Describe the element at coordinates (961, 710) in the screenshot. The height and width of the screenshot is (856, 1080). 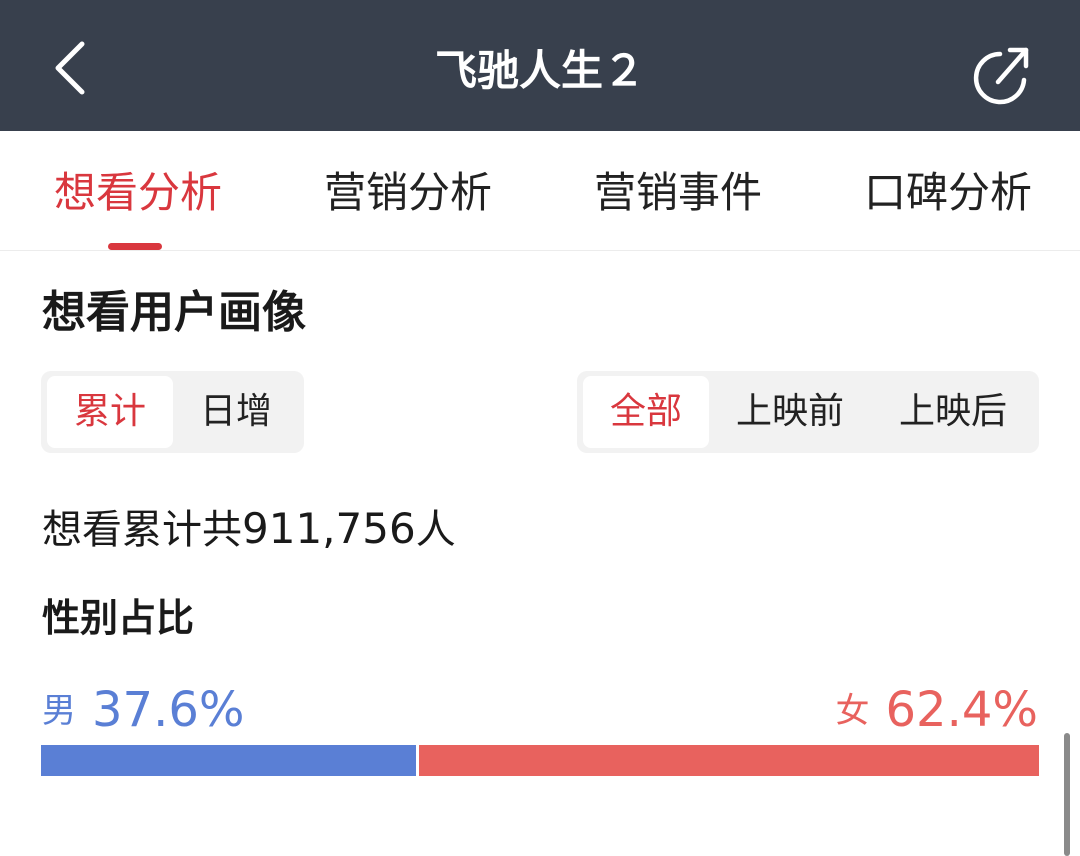
I see `female-percent: 62.4%` at that location.